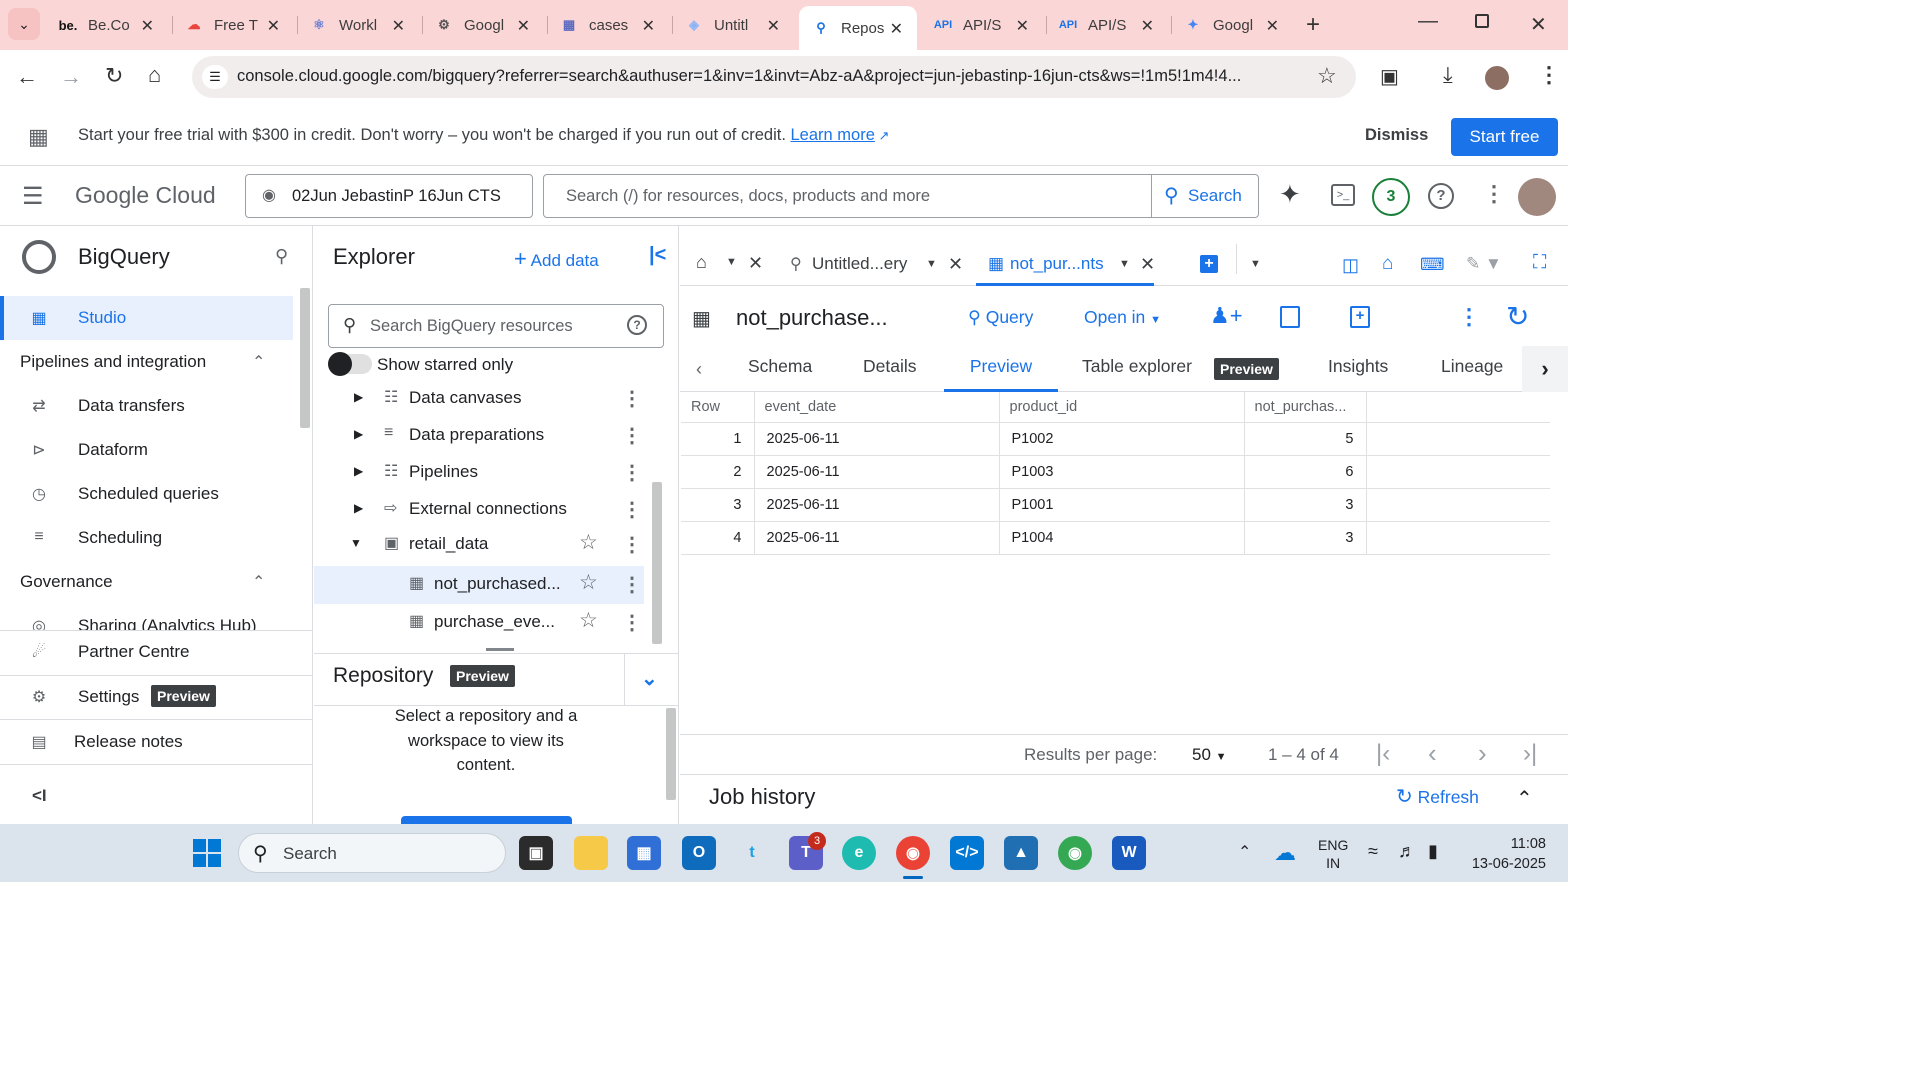 The width and height of the screenshot is (1920, 1080). Describe the element at coordinates (1539, 263) in the screenshot. I see `fullscreen-icon: ⛶` at that location.